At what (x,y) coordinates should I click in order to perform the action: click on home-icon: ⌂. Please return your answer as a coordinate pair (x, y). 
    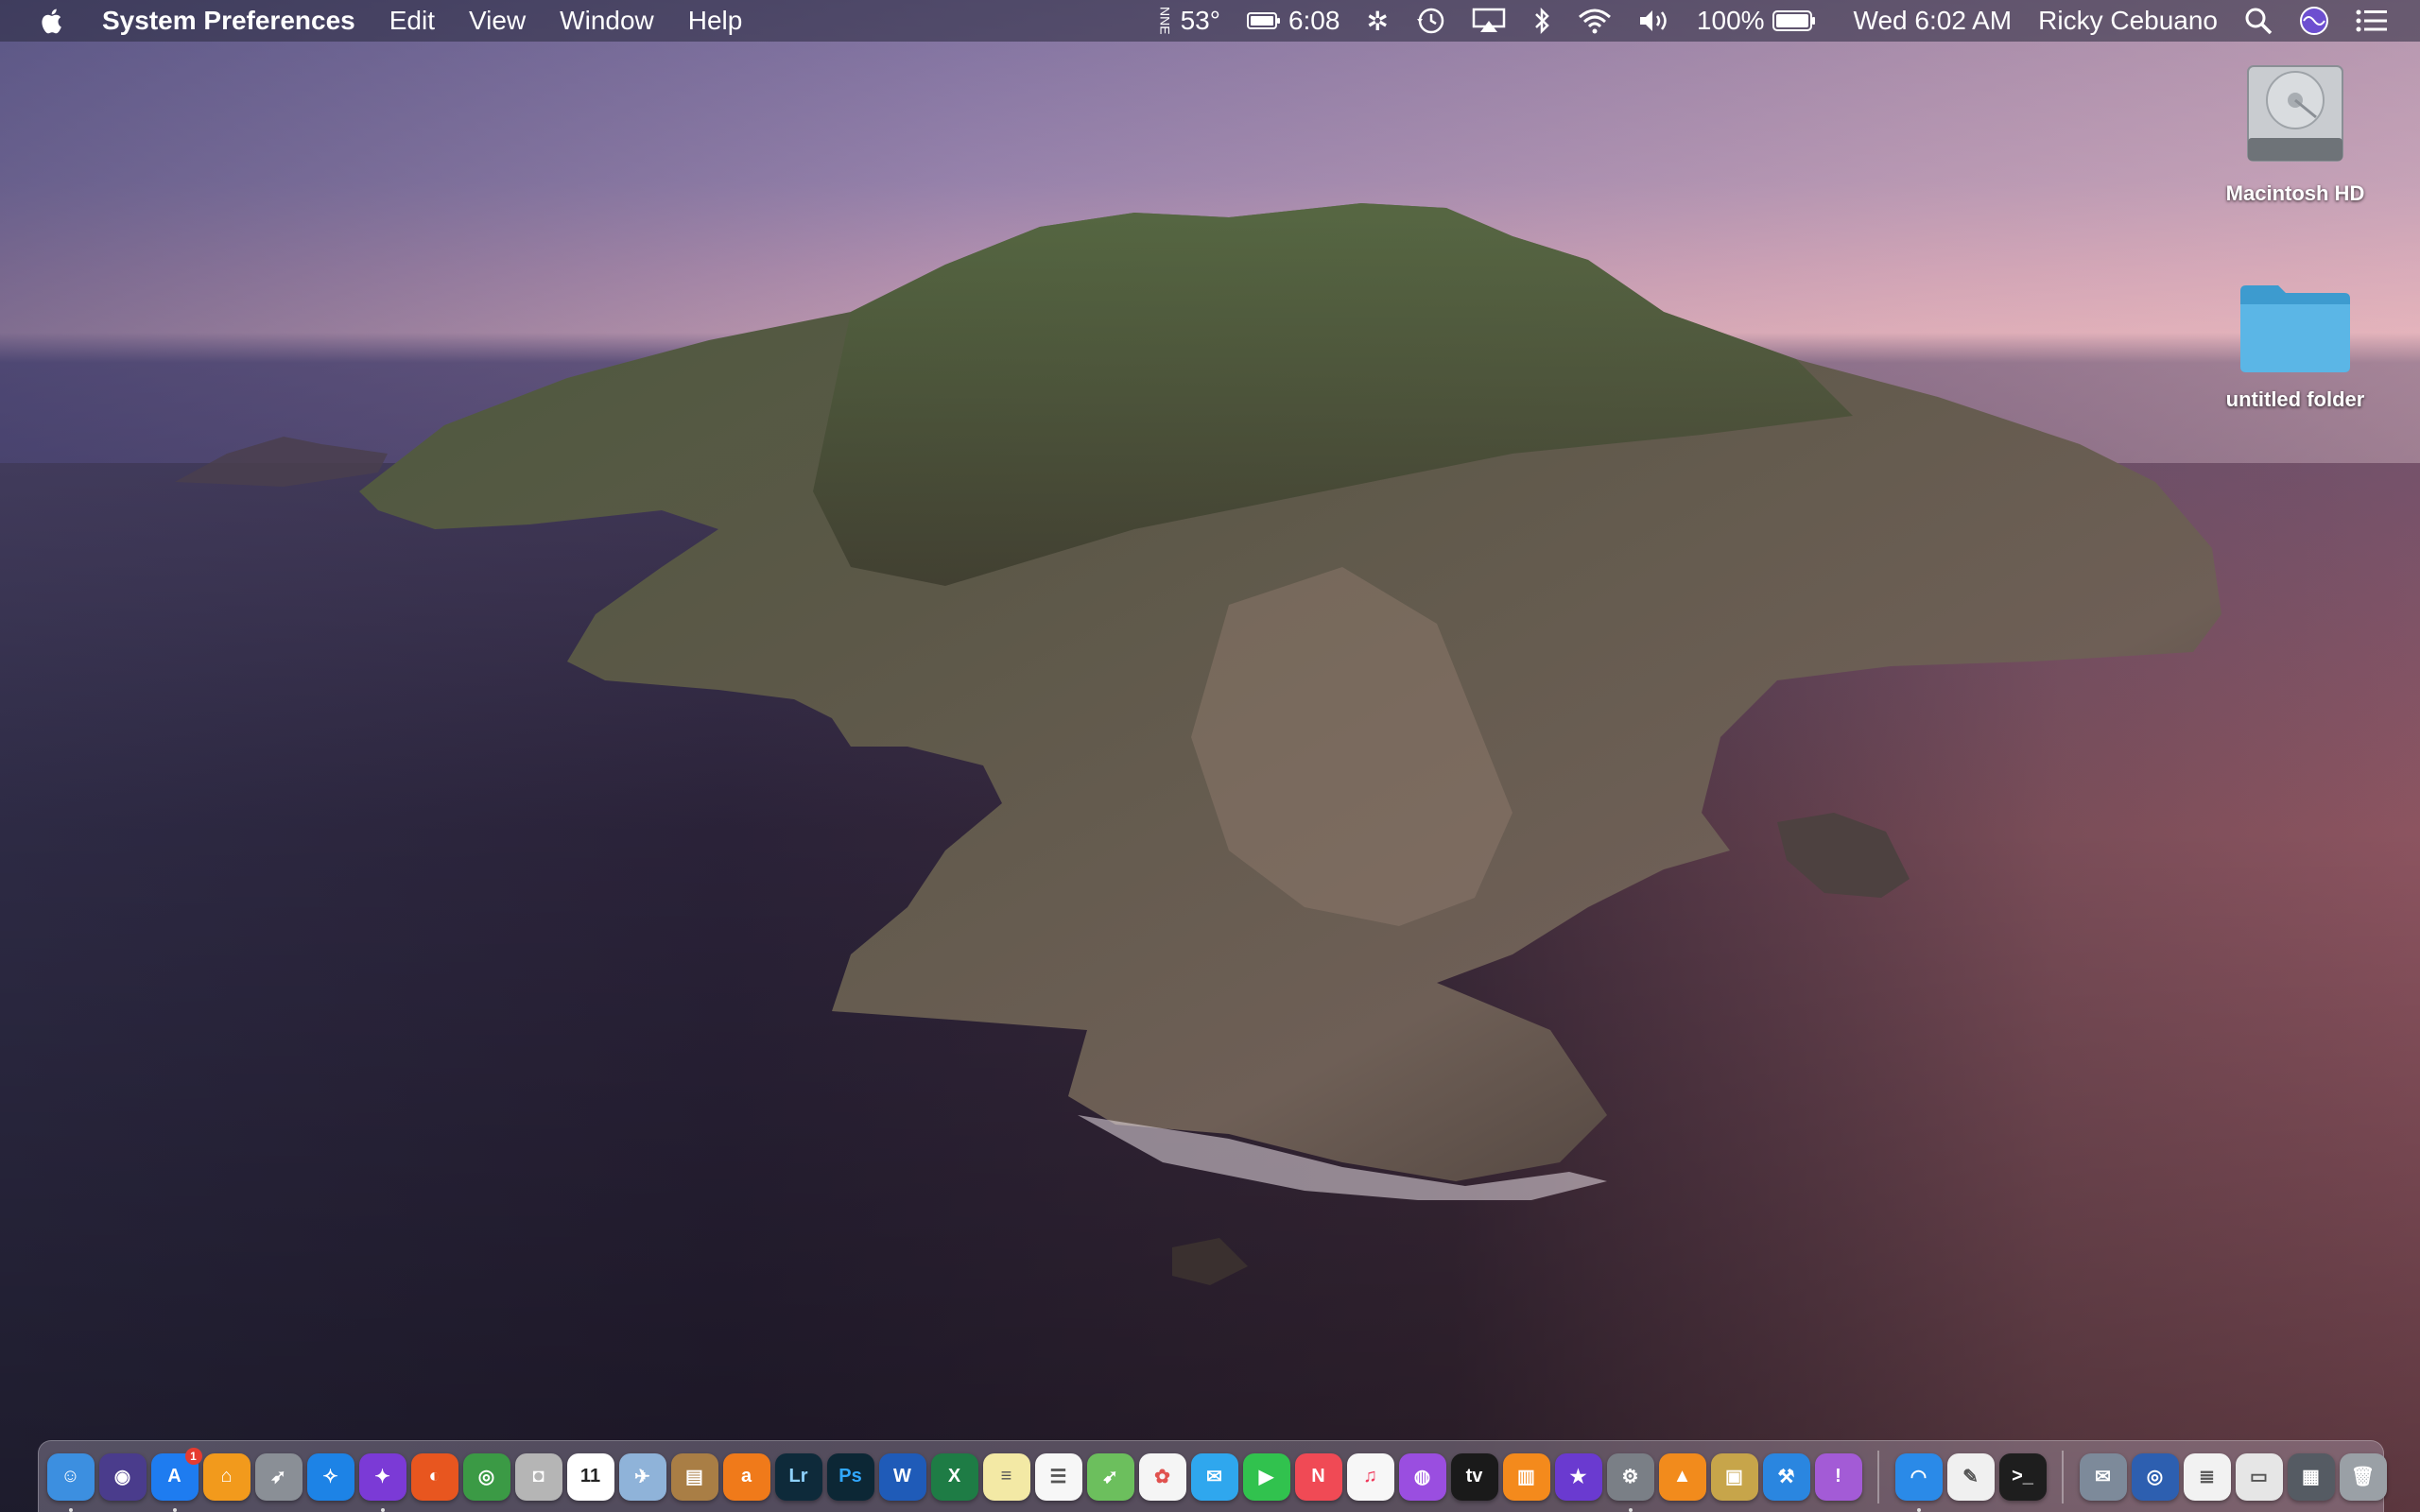
    Looking at the image, I should click on (226, 1476).